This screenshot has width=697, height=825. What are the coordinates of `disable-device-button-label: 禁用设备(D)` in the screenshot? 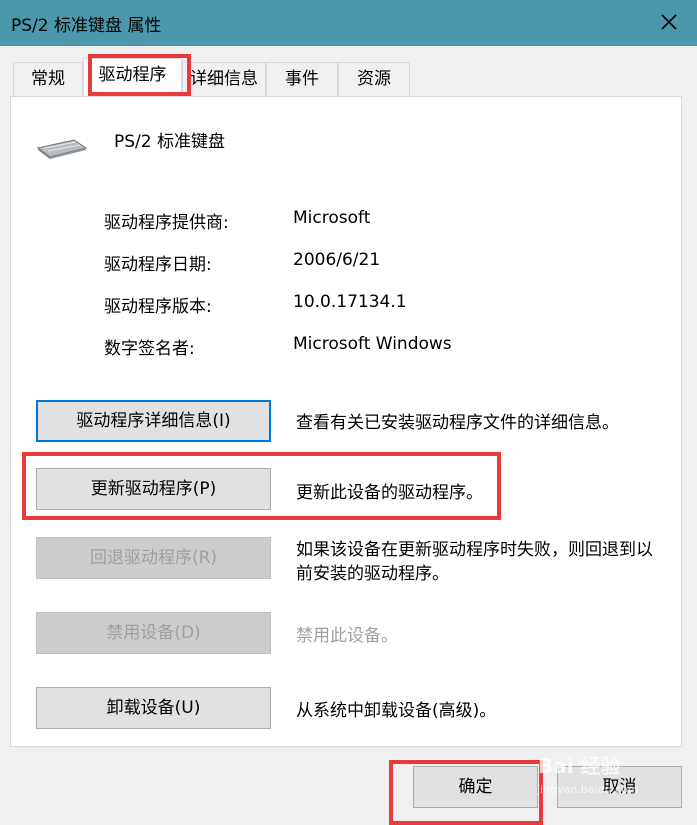 It's located at (153, 633).